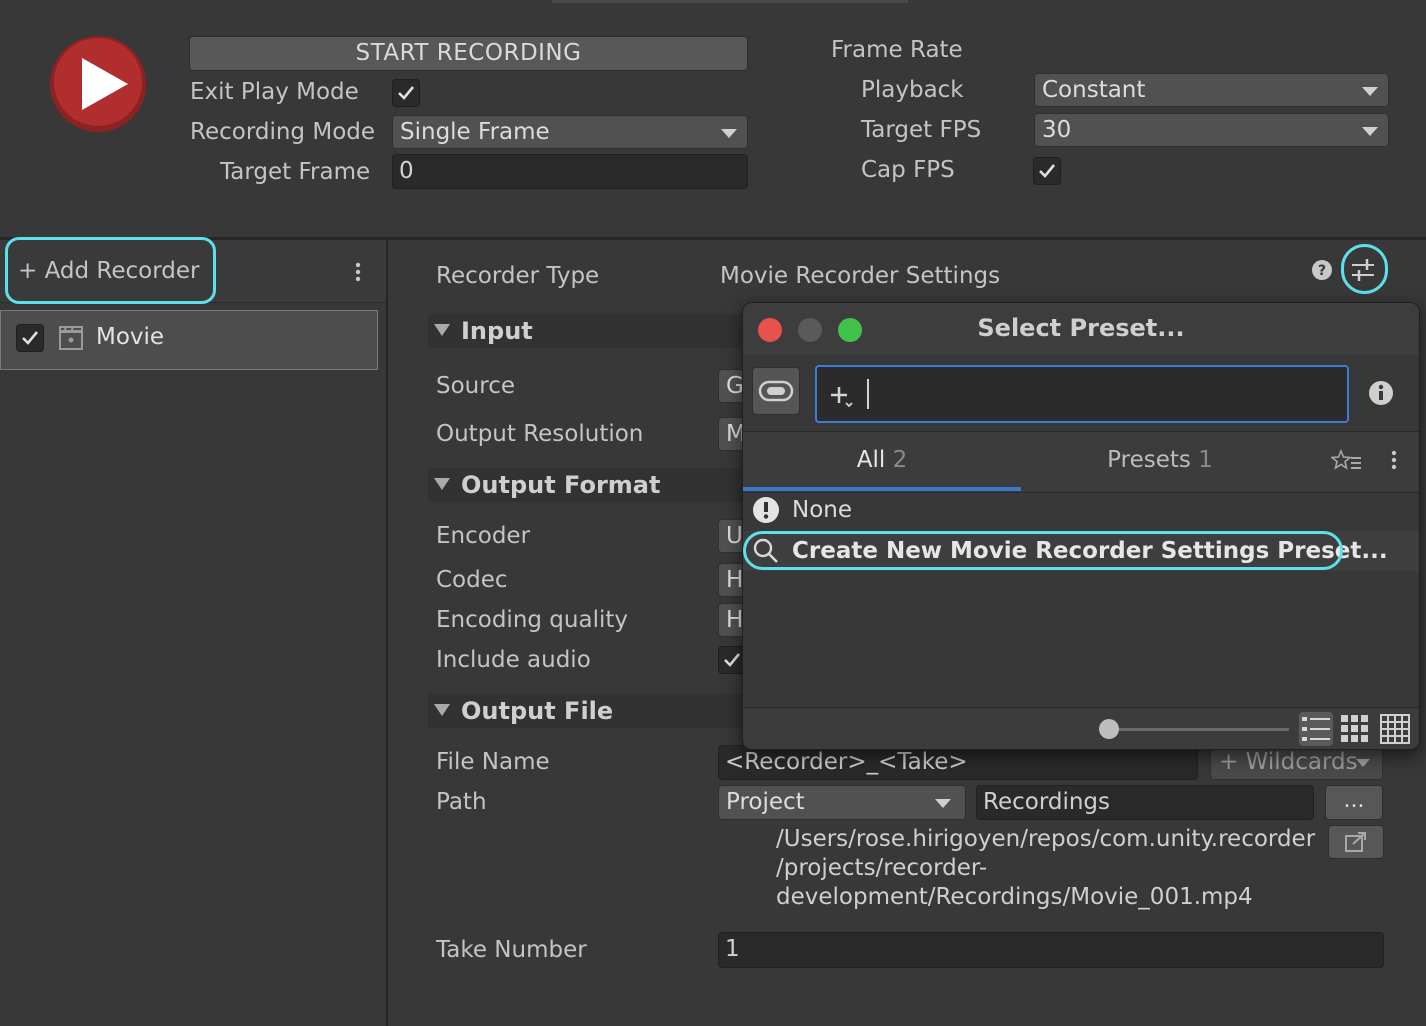  Describe the element at coordinates (1014, 897) in the screenshot. I see `full-path-line-3: development/Recordings/Movie_001.mp4` at that location.